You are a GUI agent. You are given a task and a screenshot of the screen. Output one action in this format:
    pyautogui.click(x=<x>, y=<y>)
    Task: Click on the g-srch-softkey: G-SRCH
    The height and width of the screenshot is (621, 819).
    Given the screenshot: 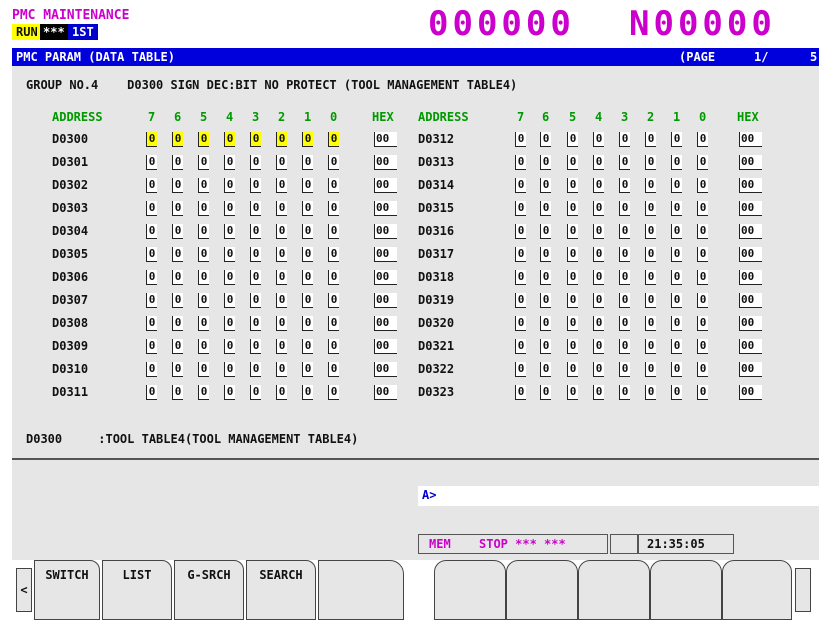 What is the action you would take?
    pyautogui.click(x=209, y=590)
    